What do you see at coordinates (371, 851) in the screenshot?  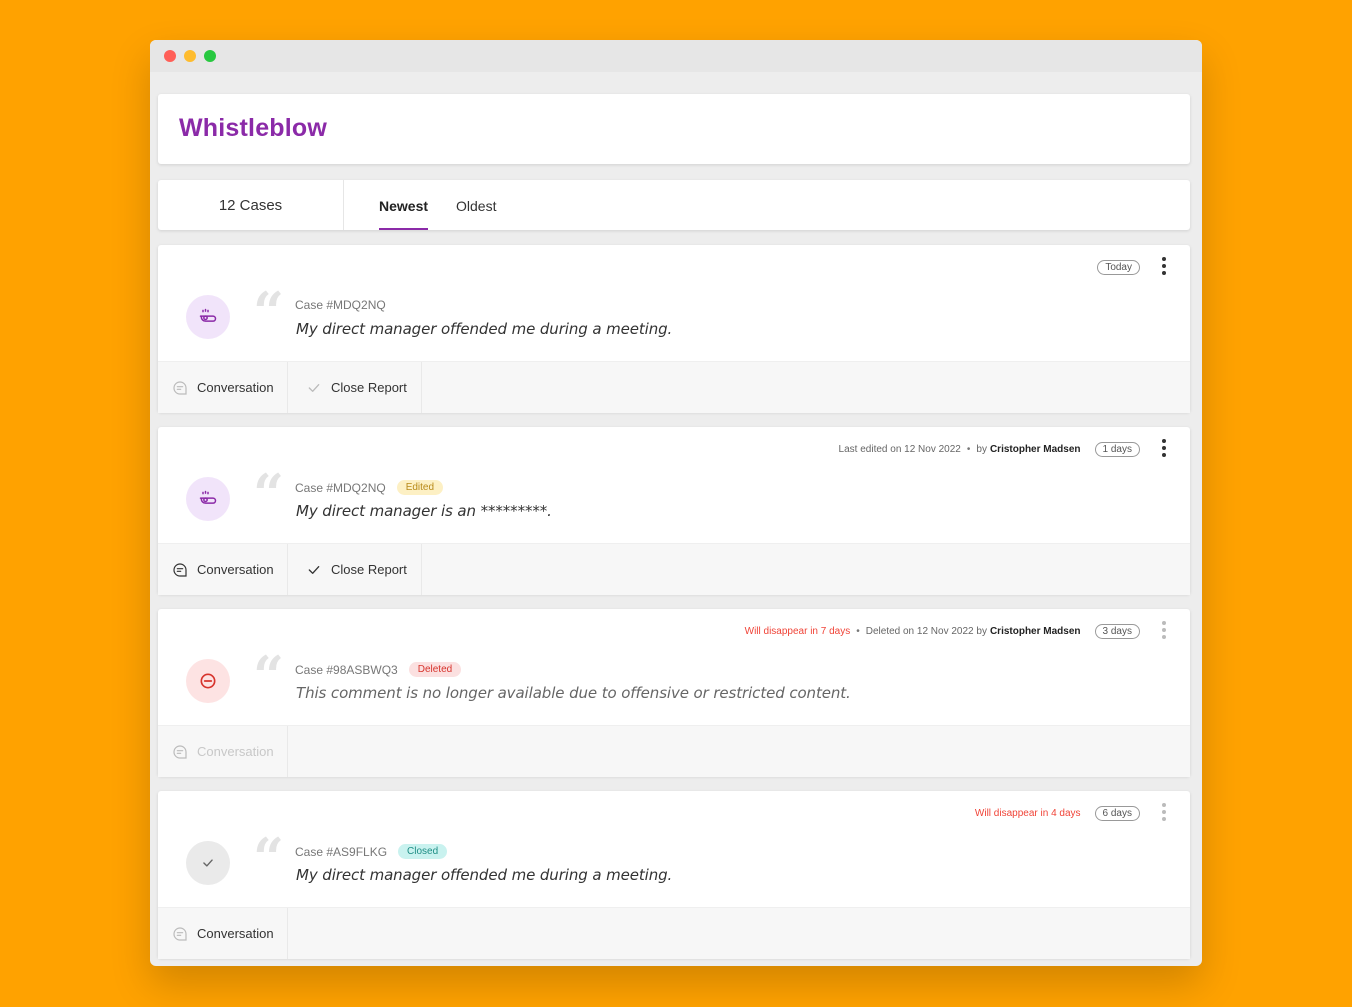 I see `case-id: Case #AS9FLKG Closed` at bounding box center [371, 851].